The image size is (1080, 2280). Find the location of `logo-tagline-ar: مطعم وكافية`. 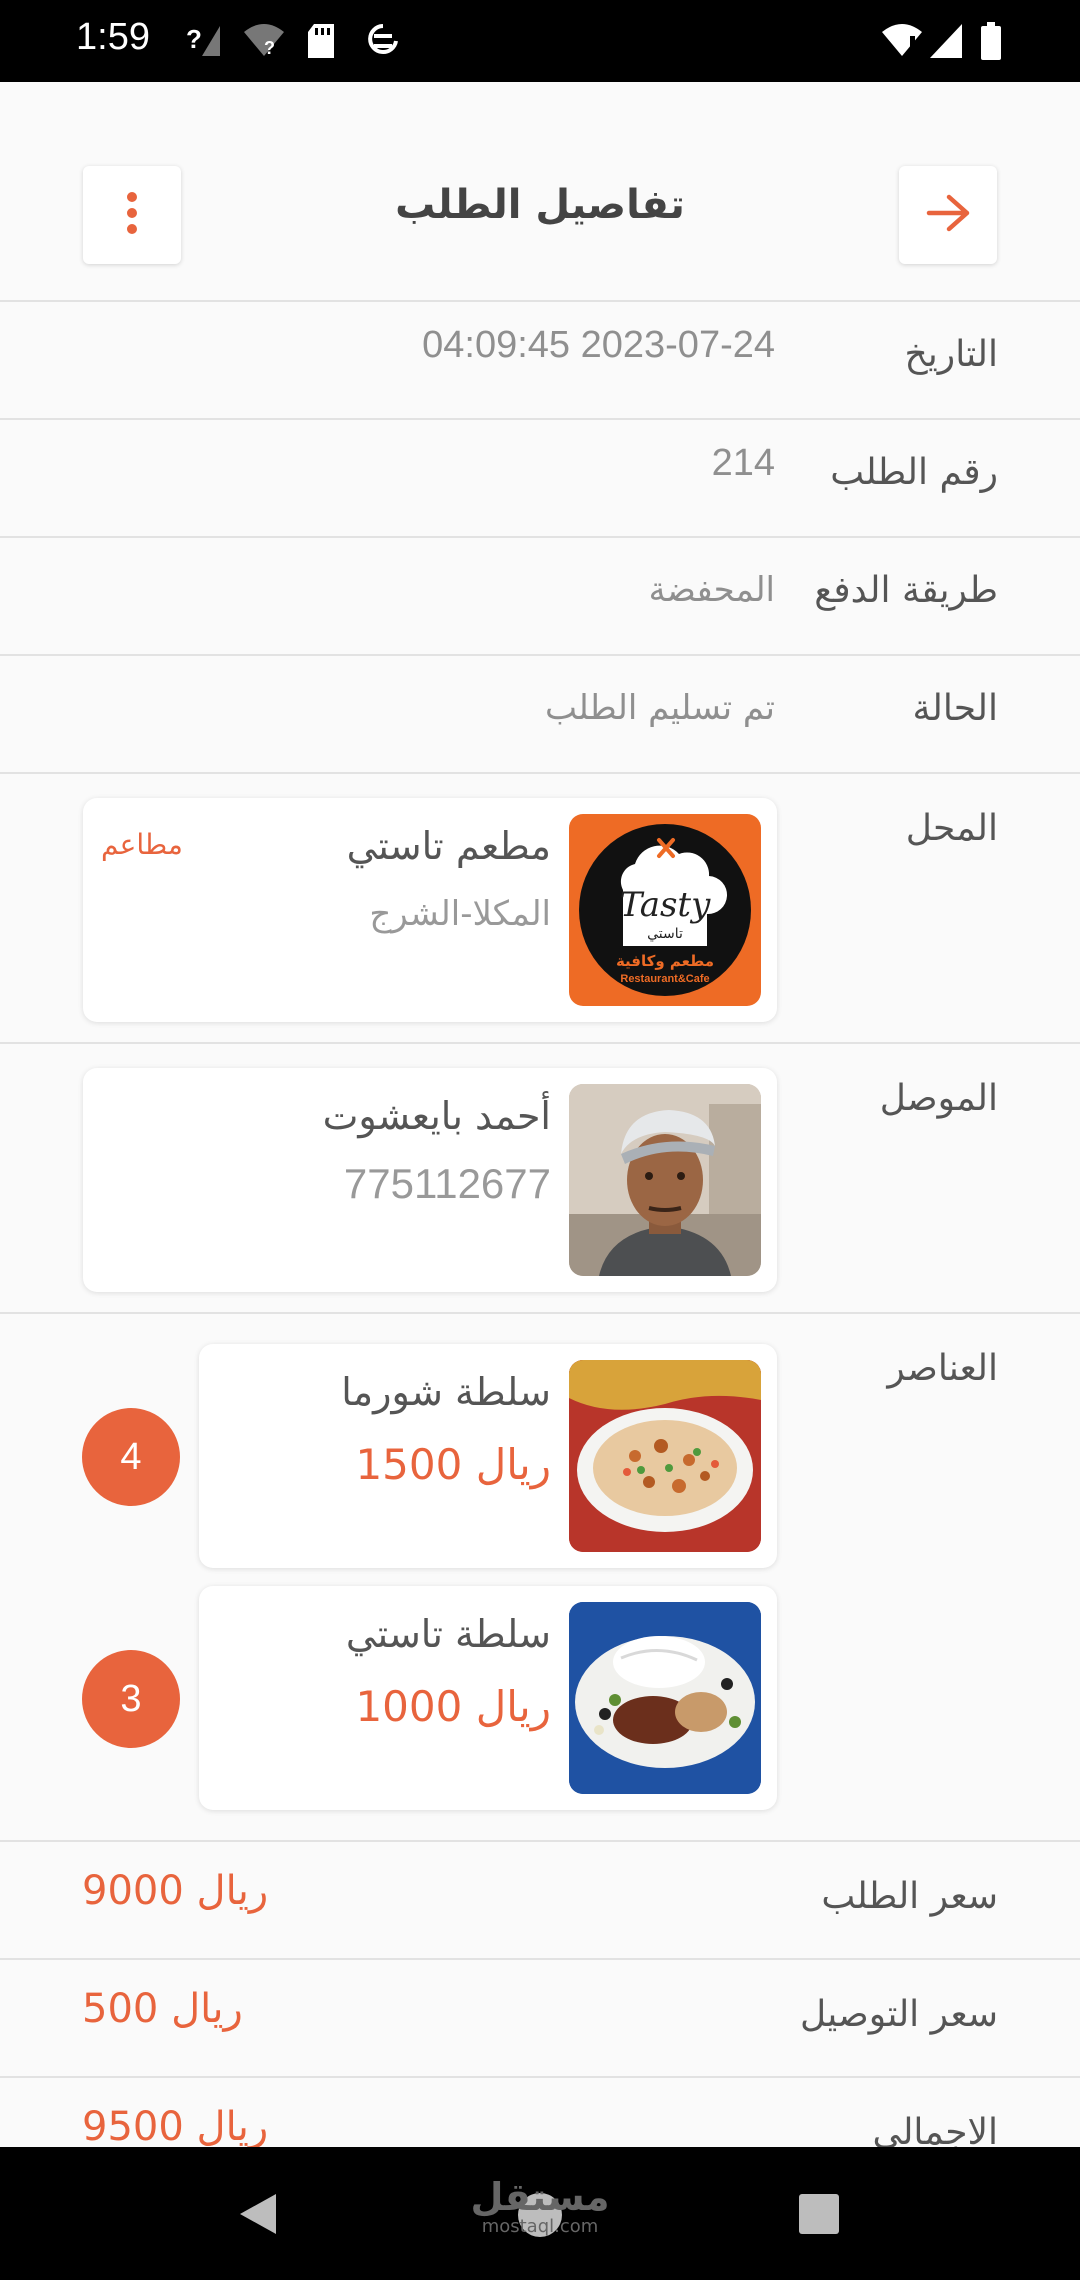

logo-tagline-ar: مطعم وكافية is located at coordinates (665, 961).